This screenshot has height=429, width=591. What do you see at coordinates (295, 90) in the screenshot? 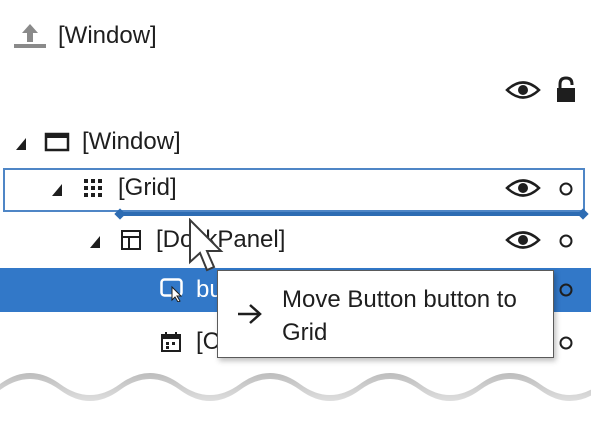
I see `column-header` at bounding box center [295, 90].